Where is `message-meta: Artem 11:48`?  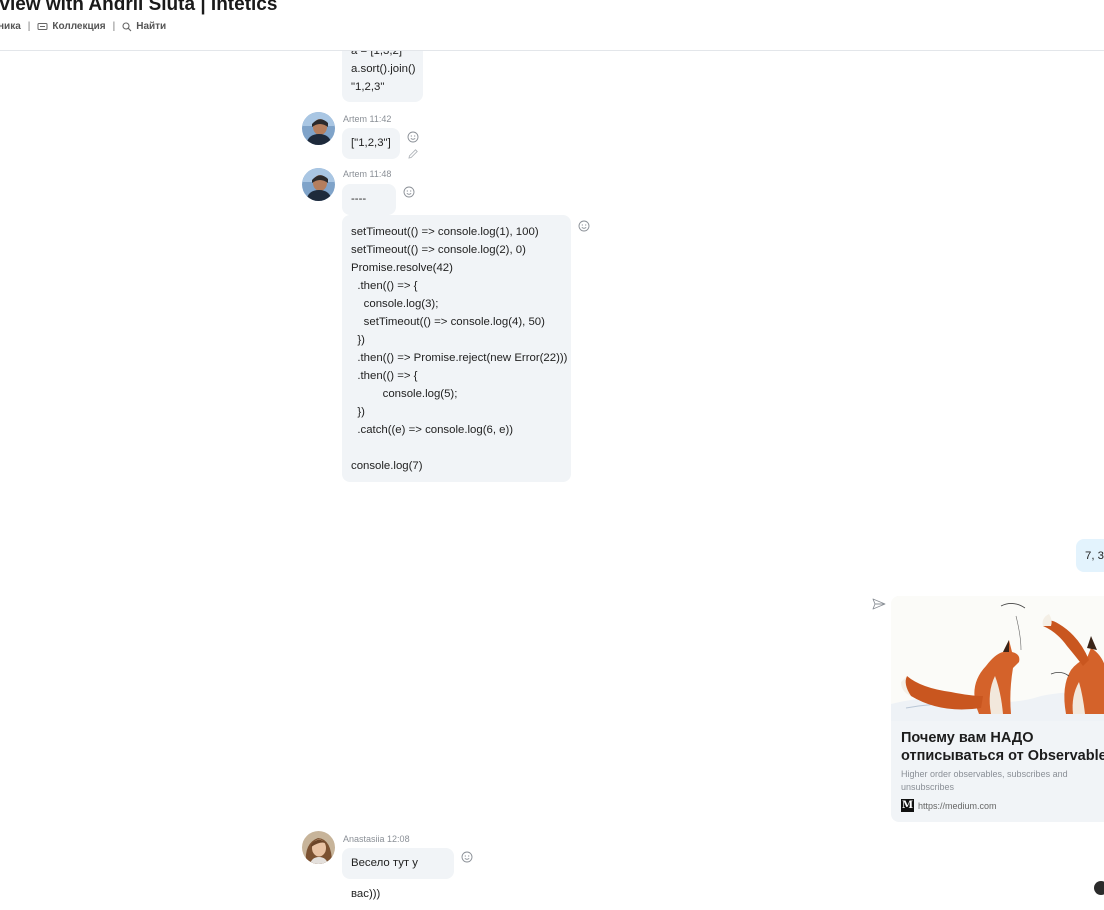 message-meta: Artem 11:48 is located at coordinates (367, 174).